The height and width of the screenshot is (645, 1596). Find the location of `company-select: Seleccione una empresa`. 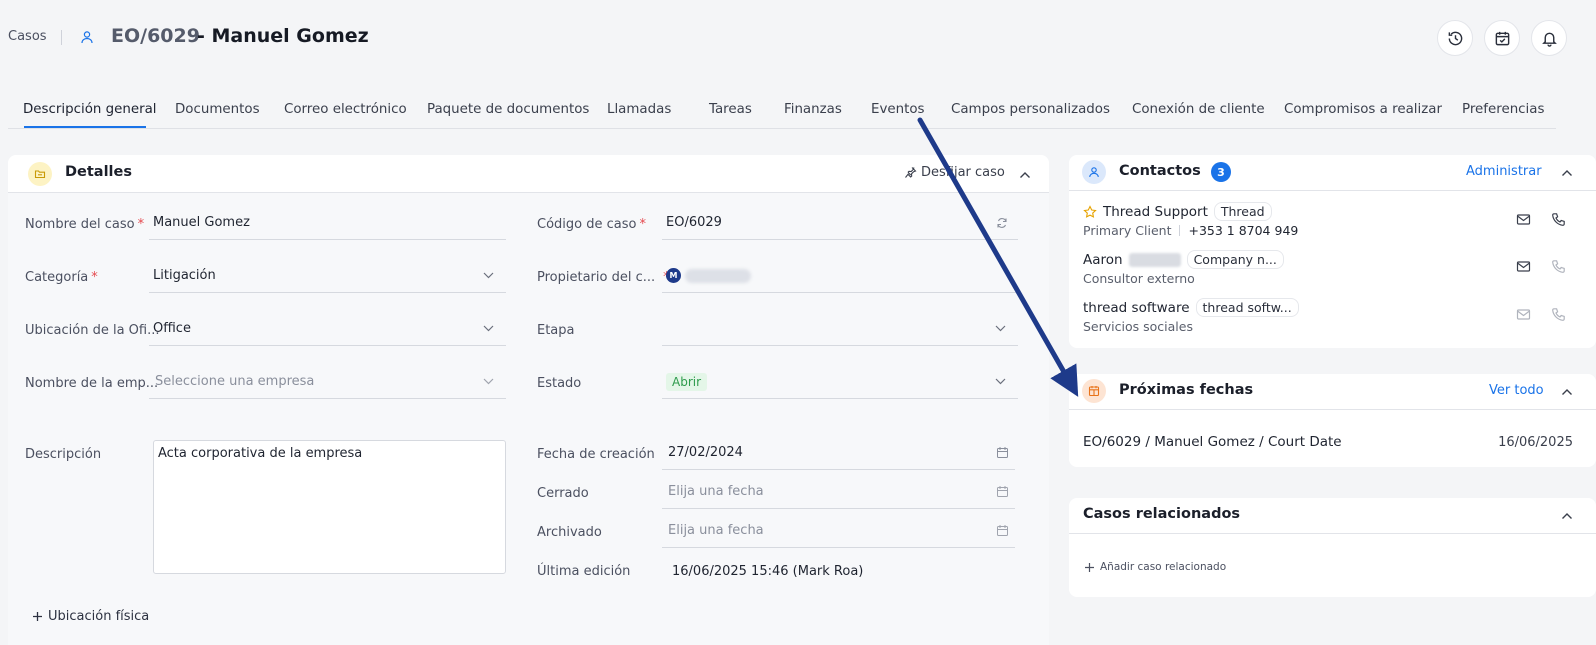

company-select: Seleccione una empresa is located at coordinates (327, 382).